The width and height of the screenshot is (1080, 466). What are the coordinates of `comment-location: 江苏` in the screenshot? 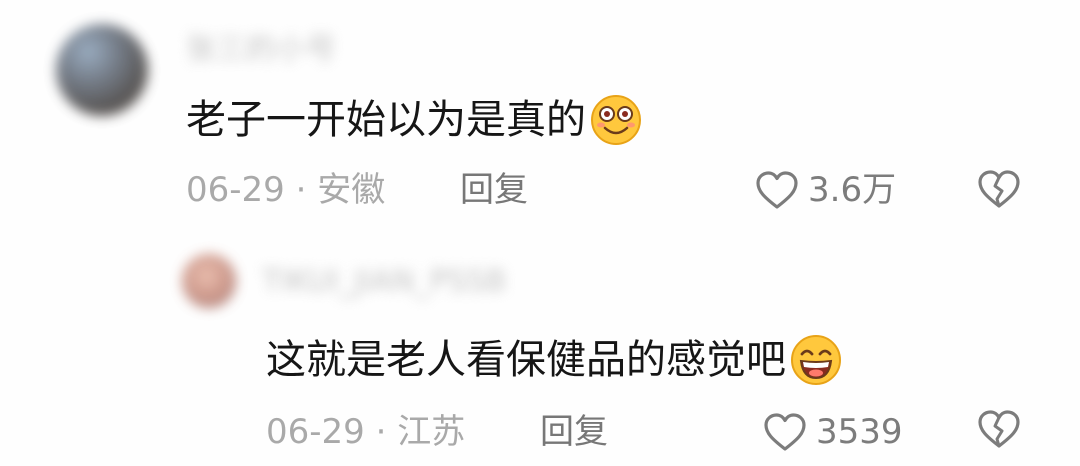 It's located at (431, 432).